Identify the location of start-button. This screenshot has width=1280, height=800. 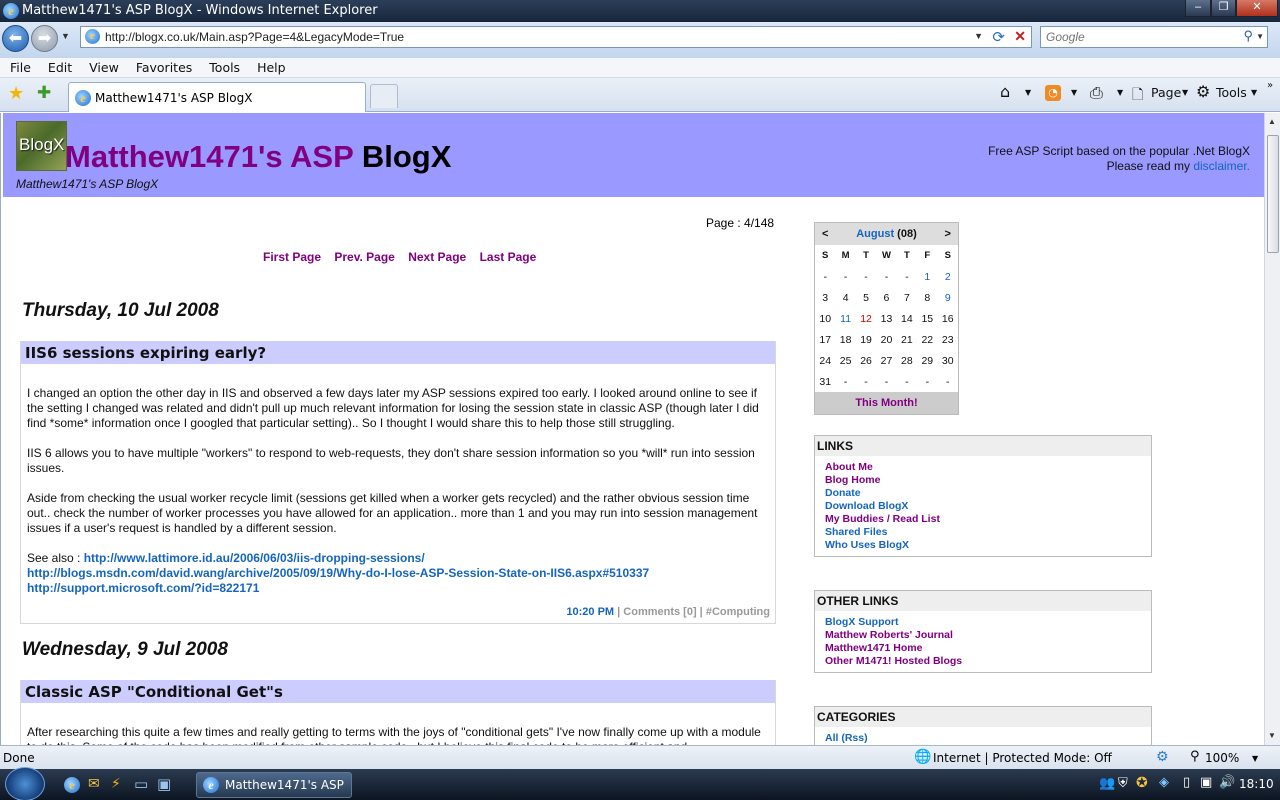
(25, 783).